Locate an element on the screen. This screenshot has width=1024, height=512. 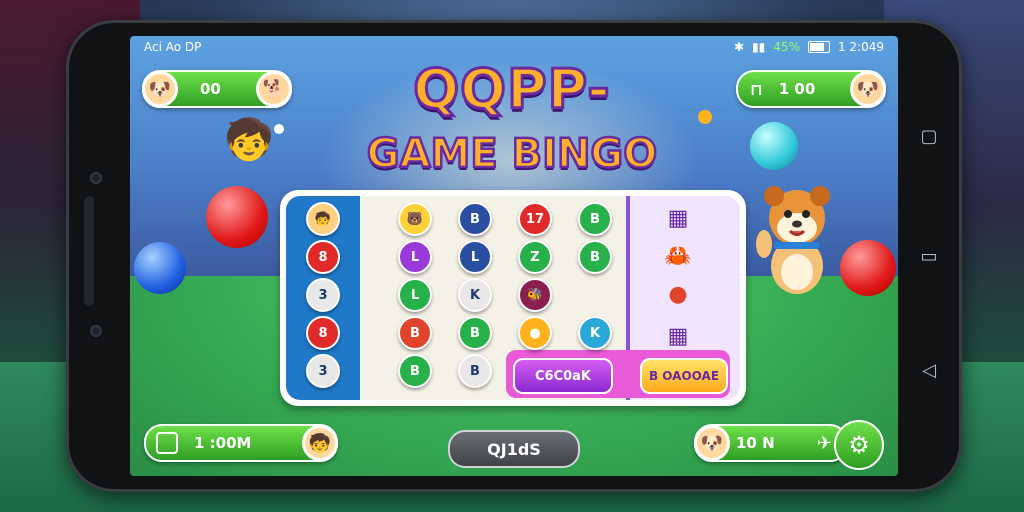
cyan-ball-decoration is located at coordinates (774, 146).